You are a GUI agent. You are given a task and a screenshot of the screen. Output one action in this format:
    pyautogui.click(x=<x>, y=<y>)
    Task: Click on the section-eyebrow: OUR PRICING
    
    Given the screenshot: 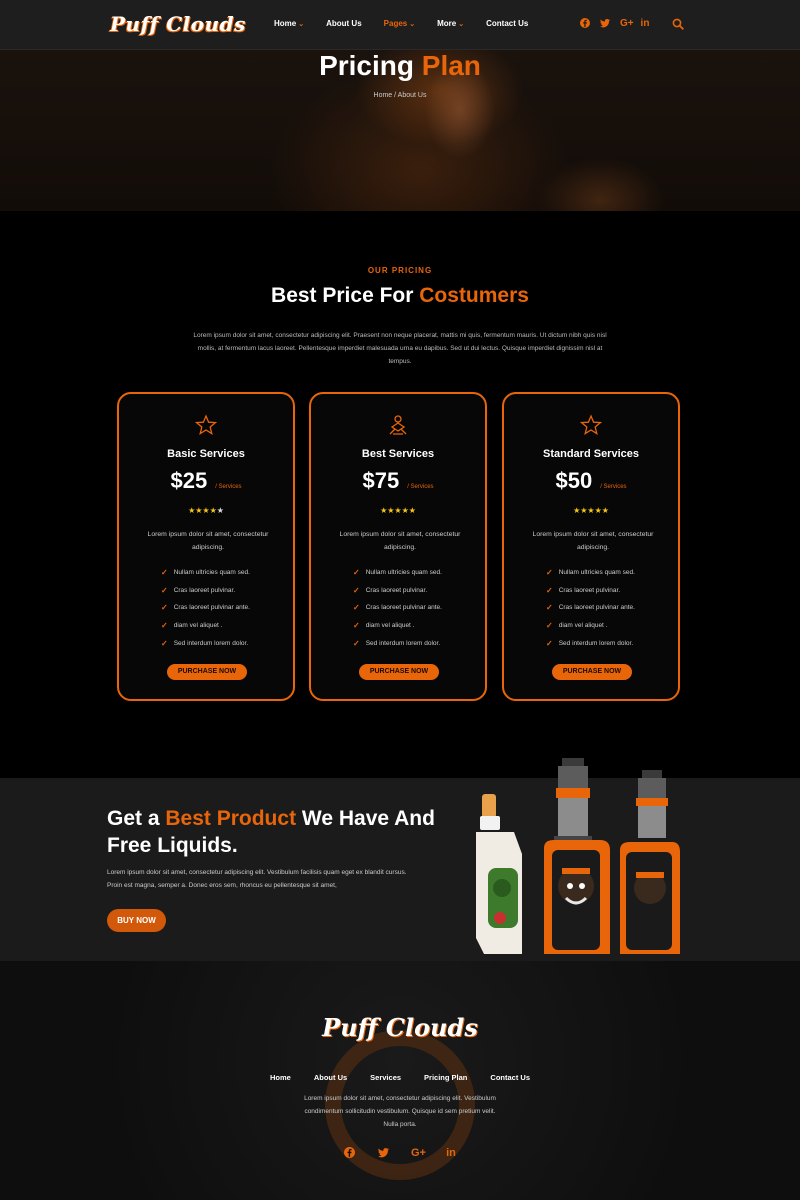 What is the action you would take?
    pyautogui.click(x=400, y=270)
    